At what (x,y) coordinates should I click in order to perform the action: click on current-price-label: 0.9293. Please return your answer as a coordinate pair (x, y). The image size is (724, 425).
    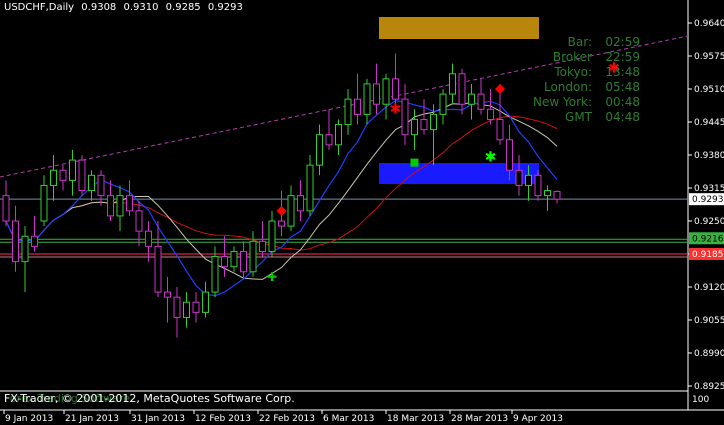
    Looking at the image, I should click on (708, 200).